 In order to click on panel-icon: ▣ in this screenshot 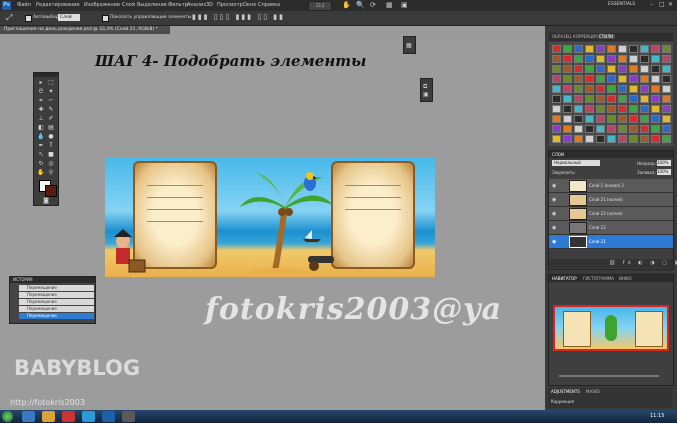, I will do `click(426, 94)`.